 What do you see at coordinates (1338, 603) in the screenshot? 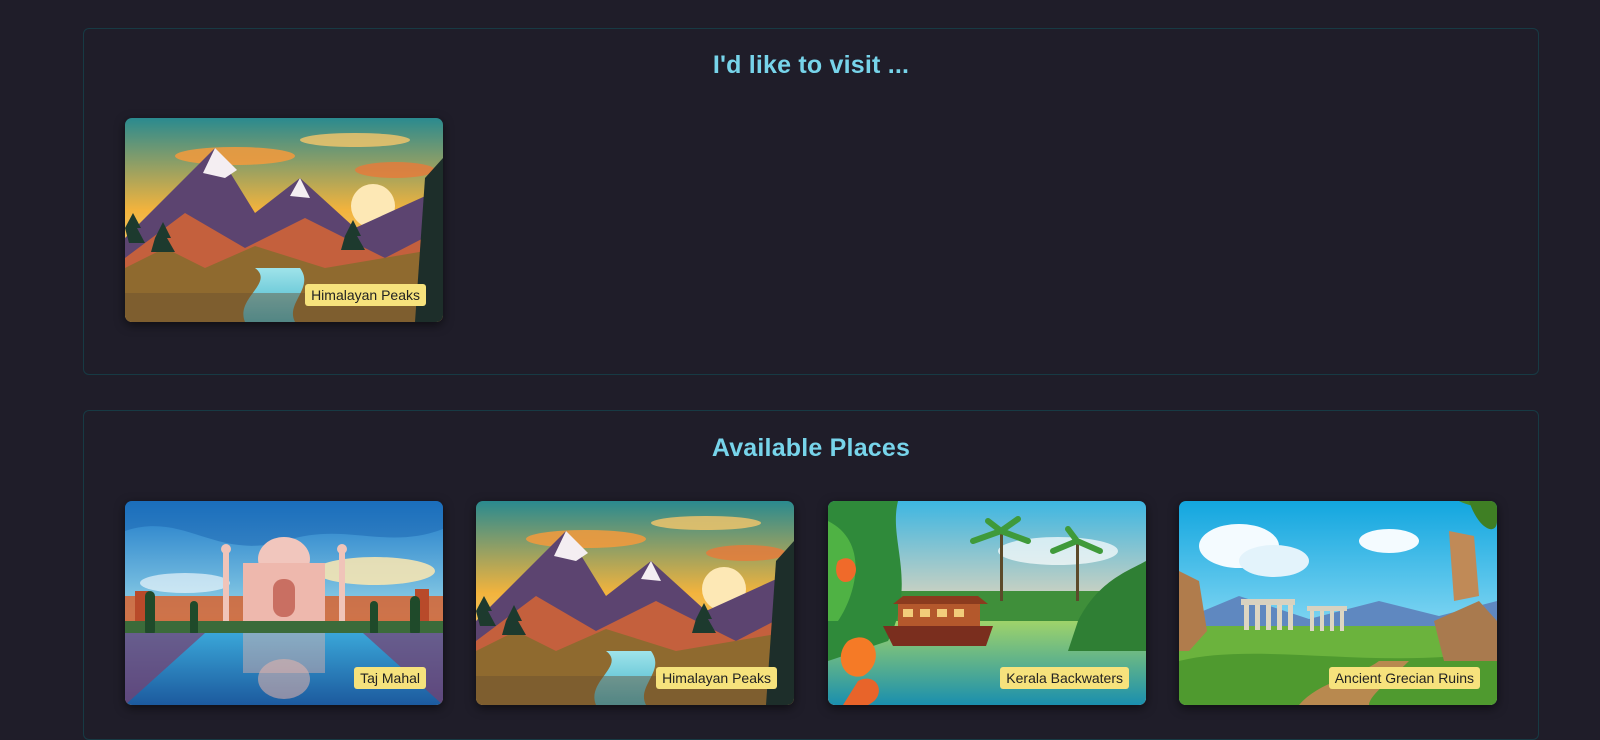
I see `place-card-ancient-grecian-ruins: Ancient Grecian Ruins` at bounding box center [1338, 603].